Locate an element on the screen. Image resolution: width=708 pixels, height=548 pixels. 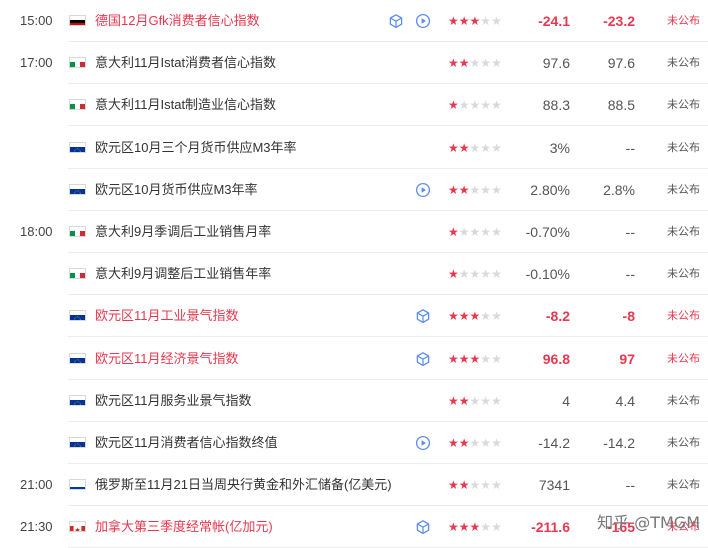
event-row: 17:00 意大利11月Istat消费者信心指数 ★★★★★ 97.6 97.6 未公布 is located at coordinates (354, 63).